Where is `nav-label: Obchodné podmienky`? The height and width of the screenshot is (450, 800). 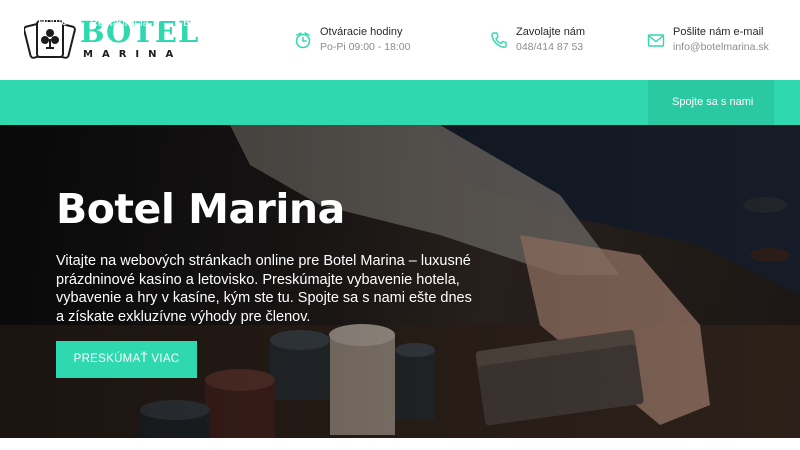 nav-label: Obchodné podmienky is located at coordinates (527, 22).